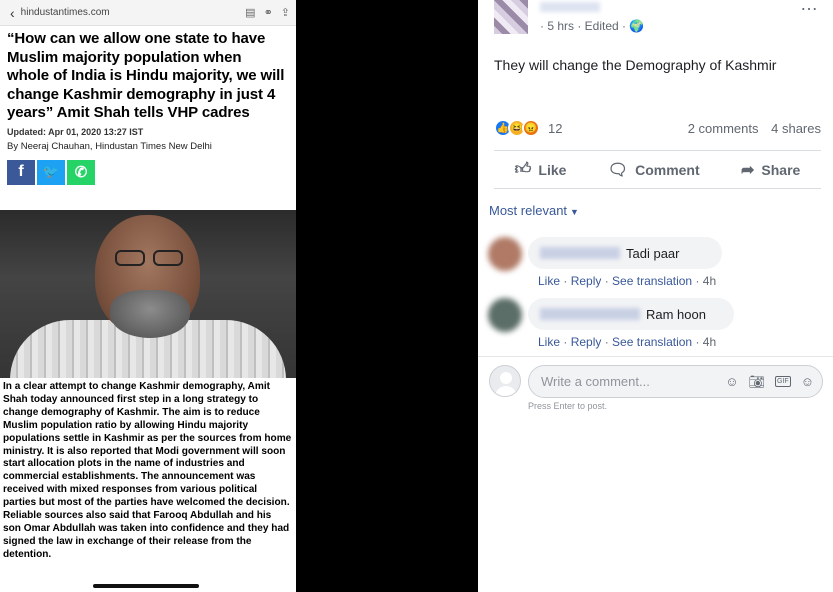  I want to click on speech-bubble-icon: 🗨︎, so click(618, 170).